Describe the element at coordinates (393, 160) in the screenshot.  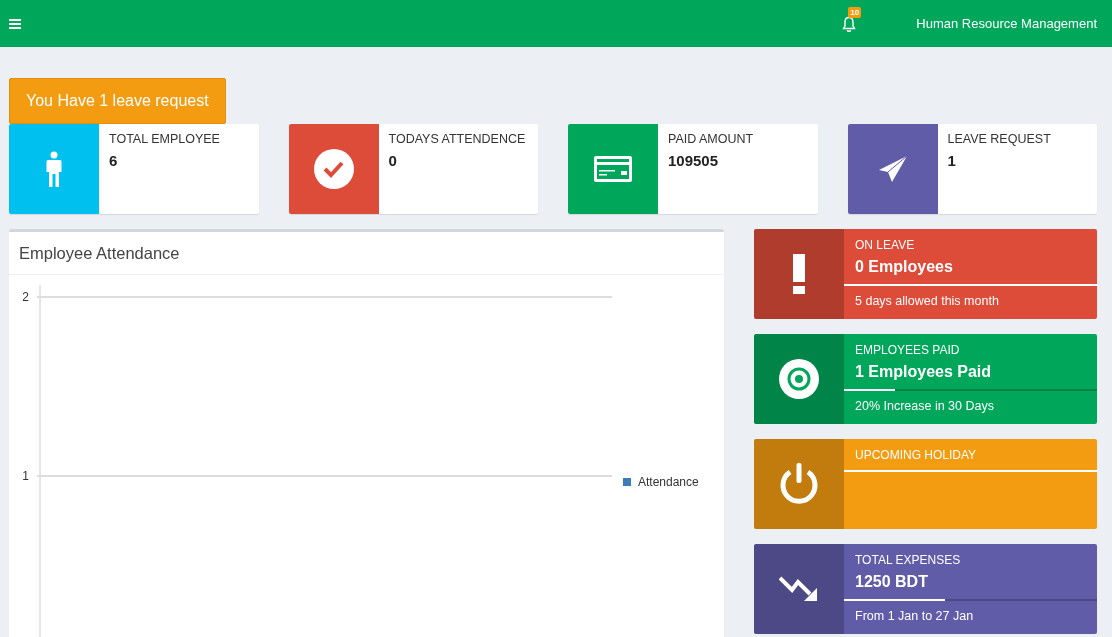
I see `stat-value: 0` at that location.